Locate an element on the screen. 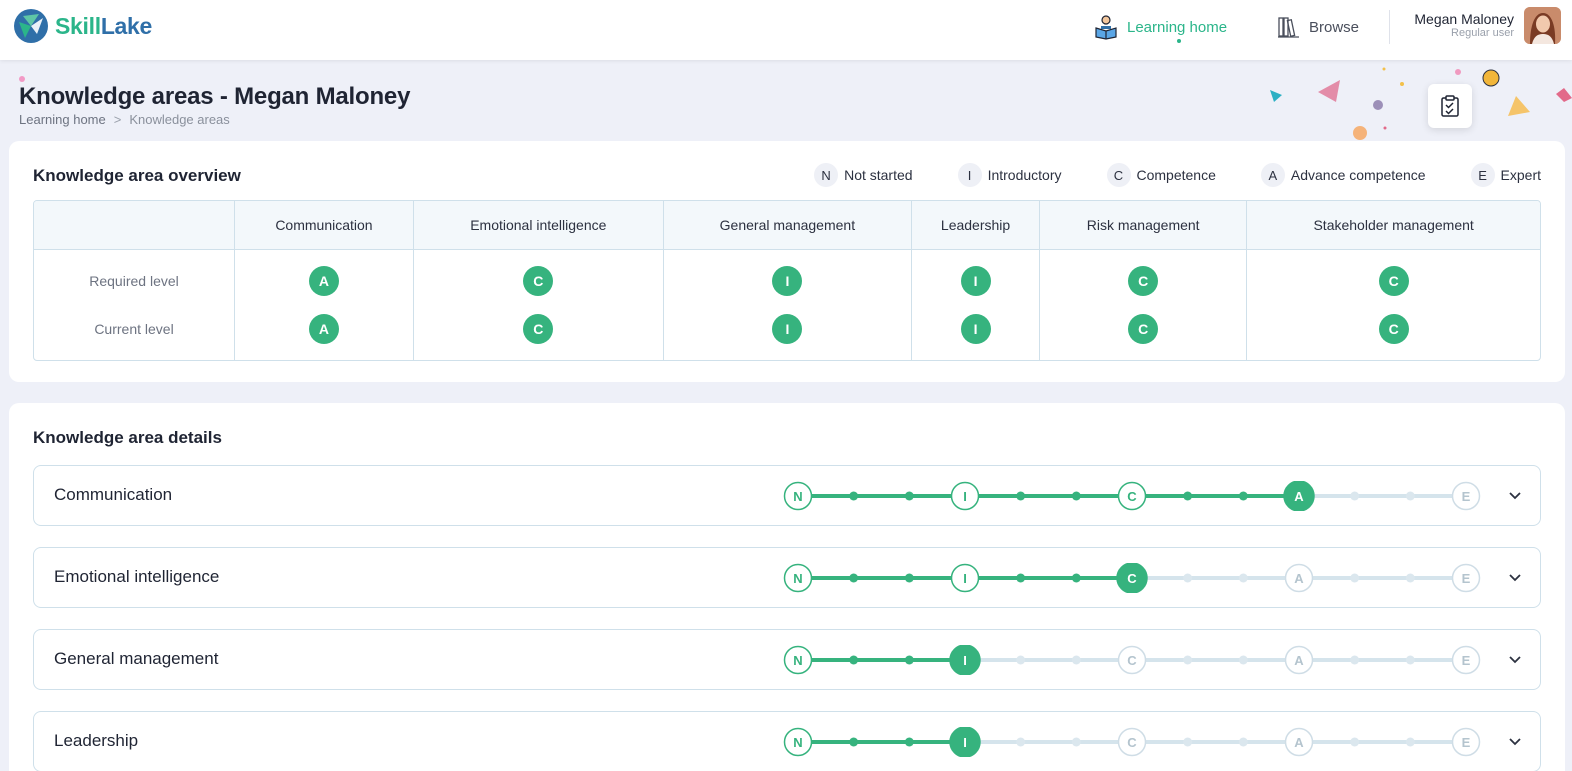 This screenshot has height=771, width=1572. table-header-empty is located at coordinates (134, 225).